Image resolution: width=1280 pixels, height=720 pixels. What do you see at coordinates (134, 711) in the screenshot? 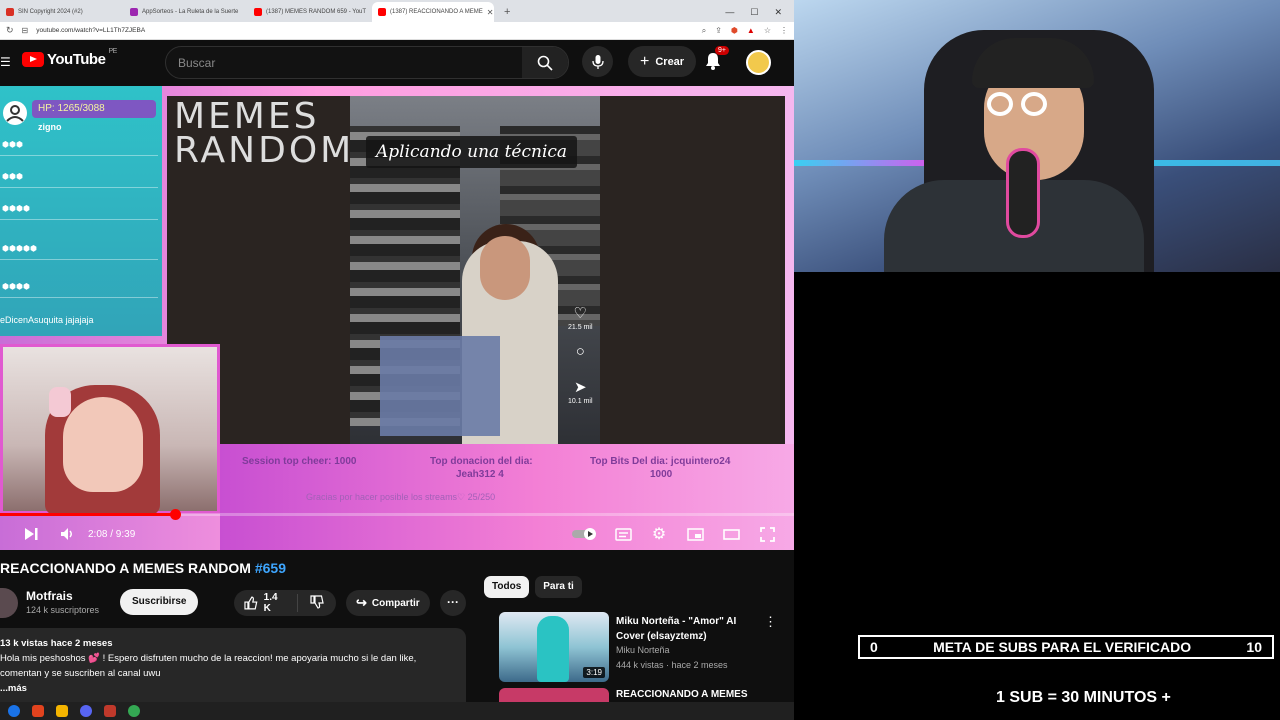
I see `chrome-icon` at bounding box center [134, 711].